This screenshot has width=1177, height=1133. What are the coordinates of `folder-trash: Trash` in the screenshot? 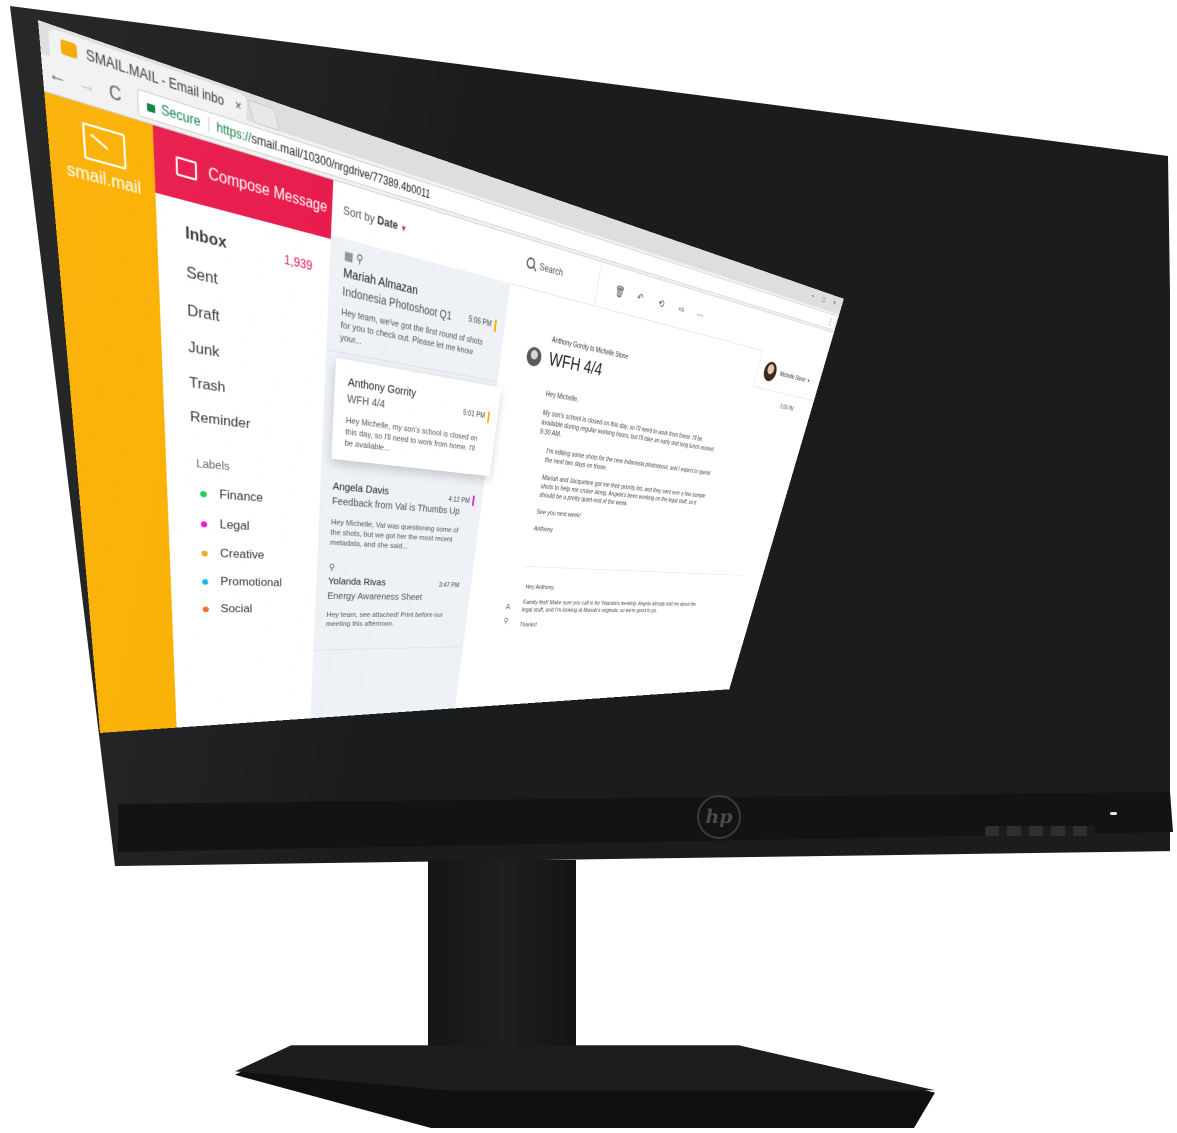 It's located at (207, 385).